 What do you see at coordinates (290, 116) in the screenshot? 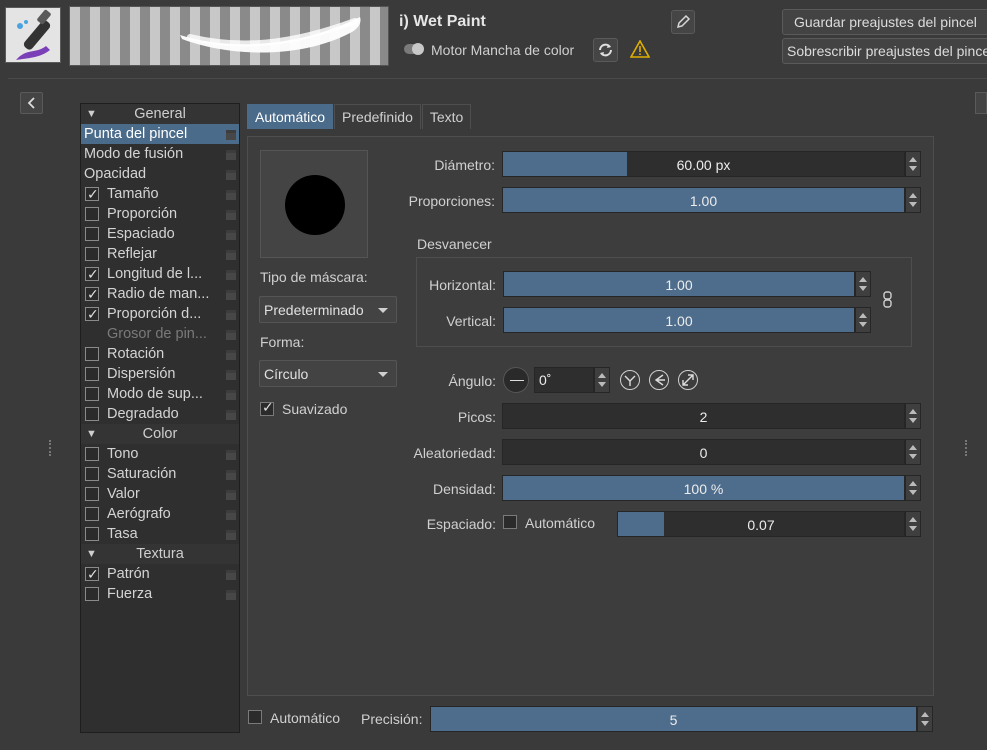
I see `tab-automatic: Automático` at bounding box center [290, 116].